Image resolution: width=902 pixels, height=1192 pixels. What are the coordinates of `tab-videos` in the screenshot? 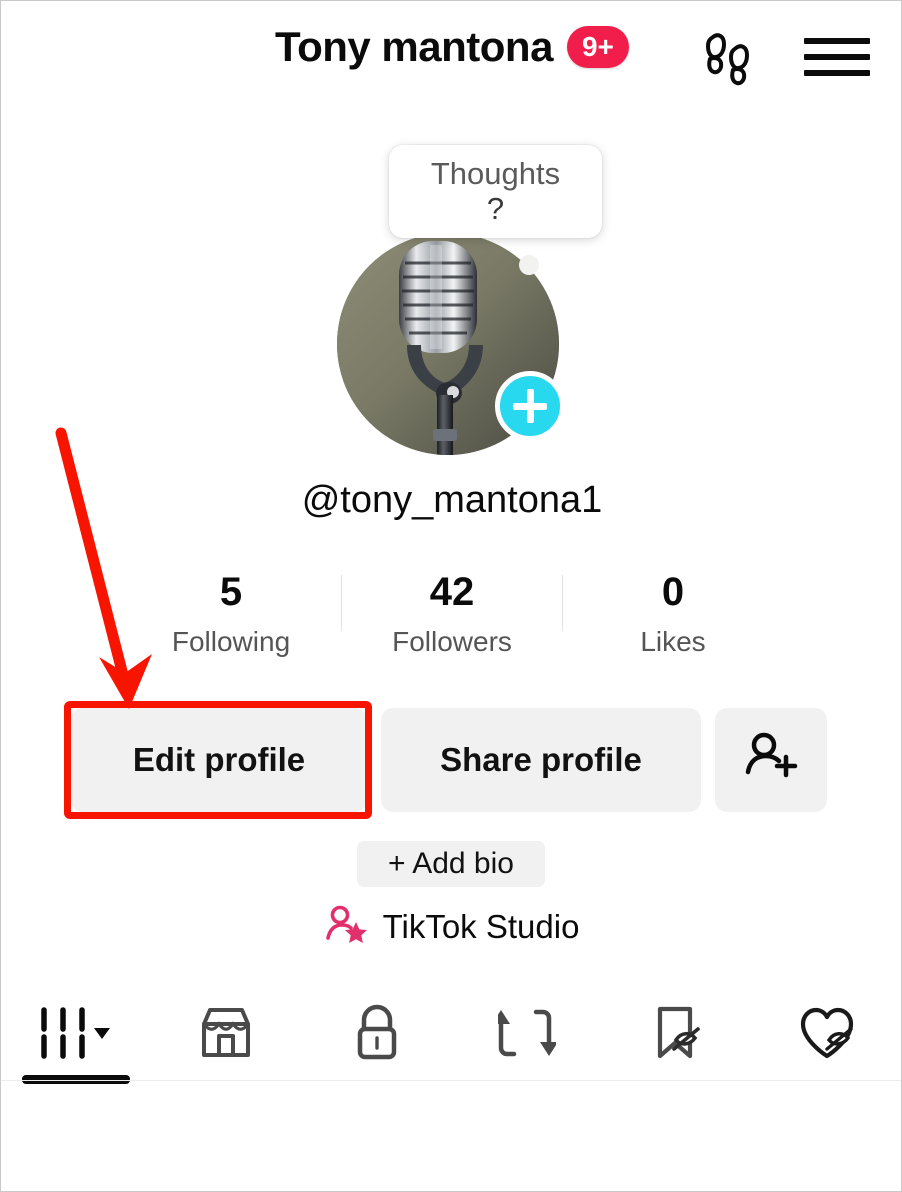 It's located at (76, 1035).